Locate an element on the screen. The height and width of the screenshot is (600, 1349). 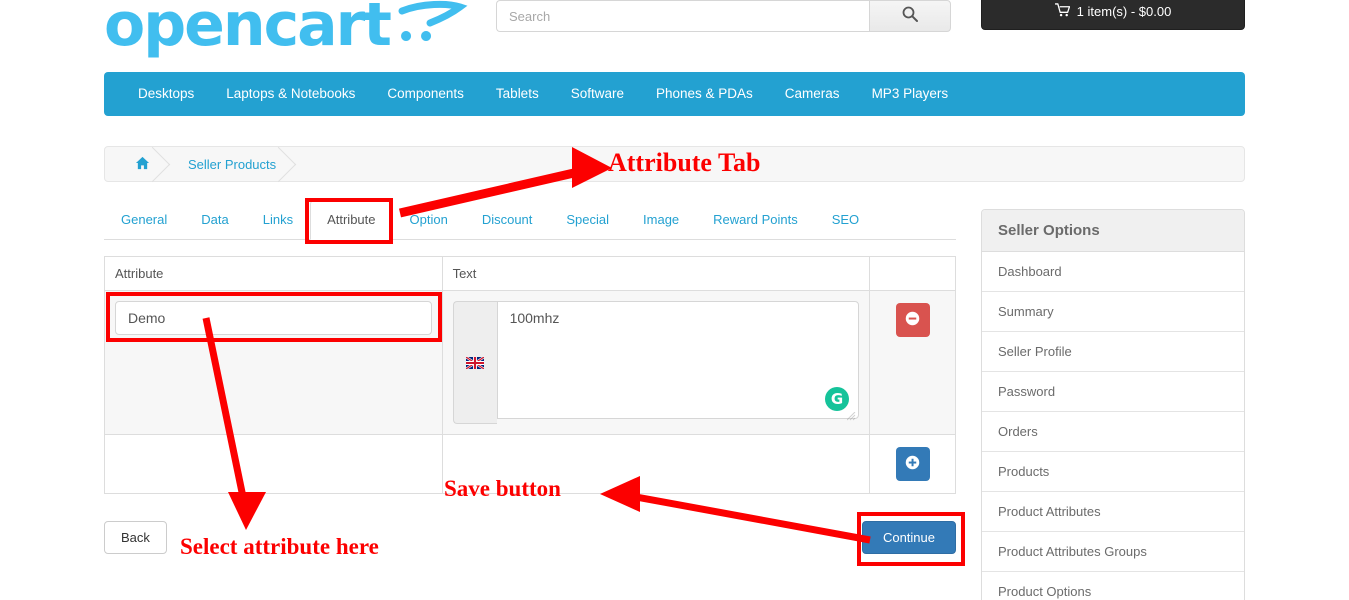
tab-option: Option is located at coordinates (429, 220).